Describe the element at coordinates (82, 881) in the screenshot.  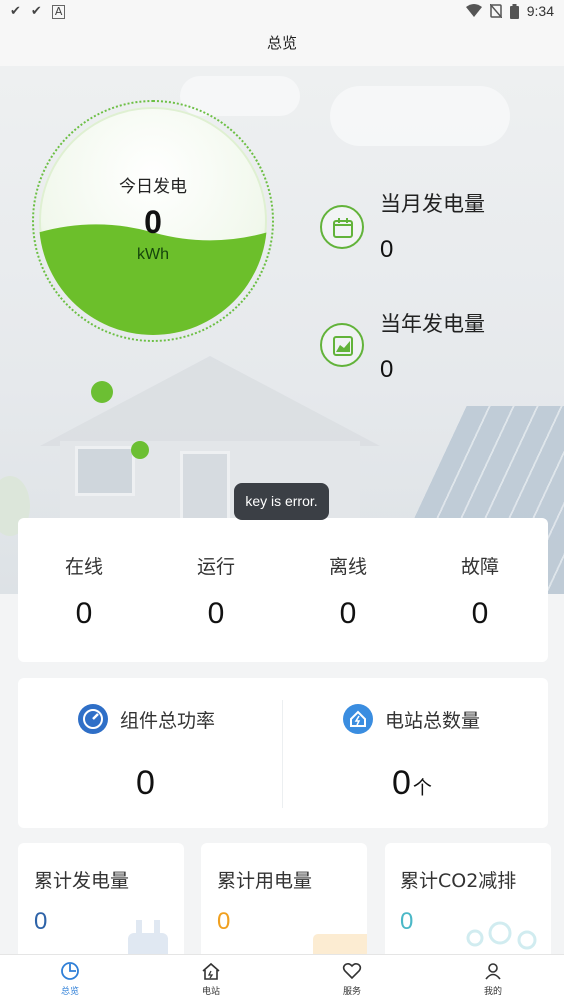
I see `accumulated-generation-title: 累计发电量` at that location.